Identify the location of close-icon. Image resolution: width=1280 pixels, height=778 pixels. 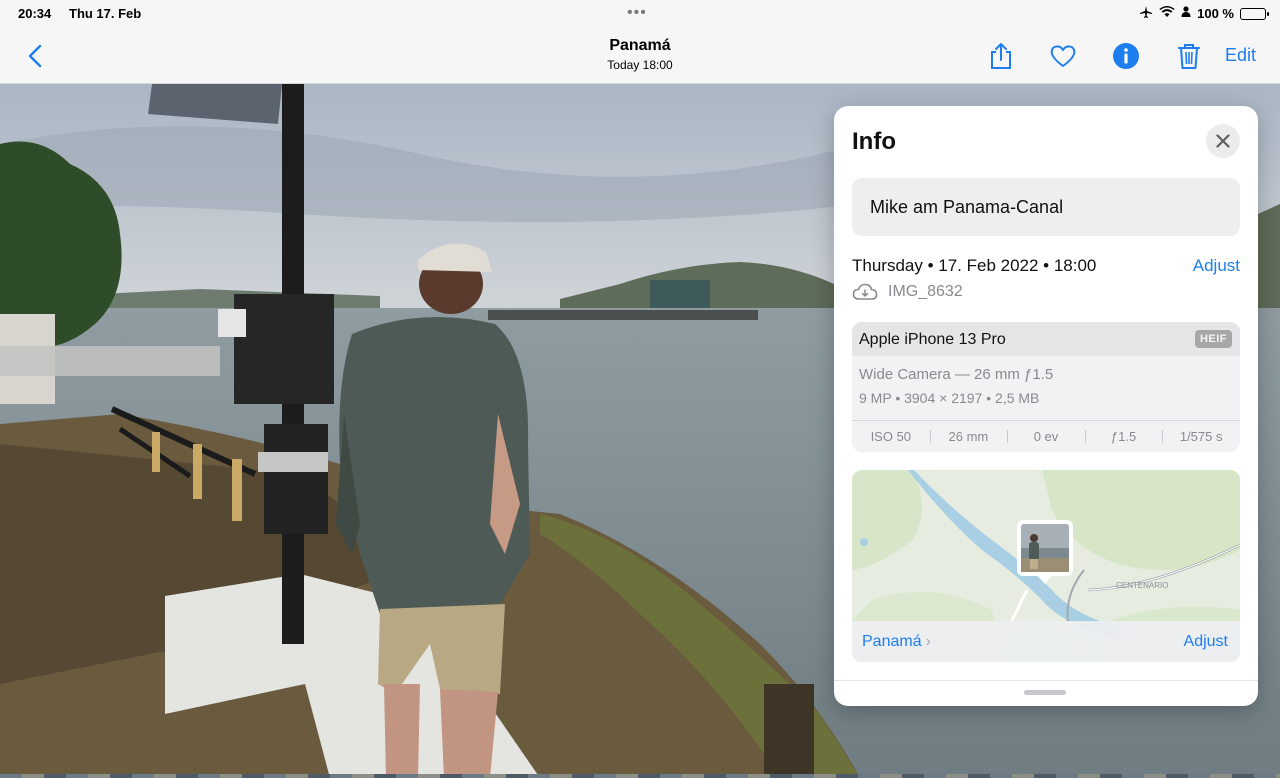
(1223, 141).